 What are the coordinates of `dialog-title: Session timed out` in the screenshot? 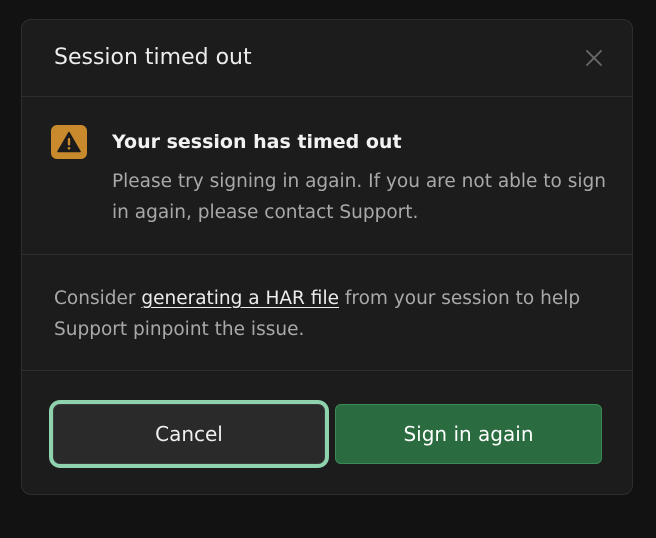 It's located at (153, 57).